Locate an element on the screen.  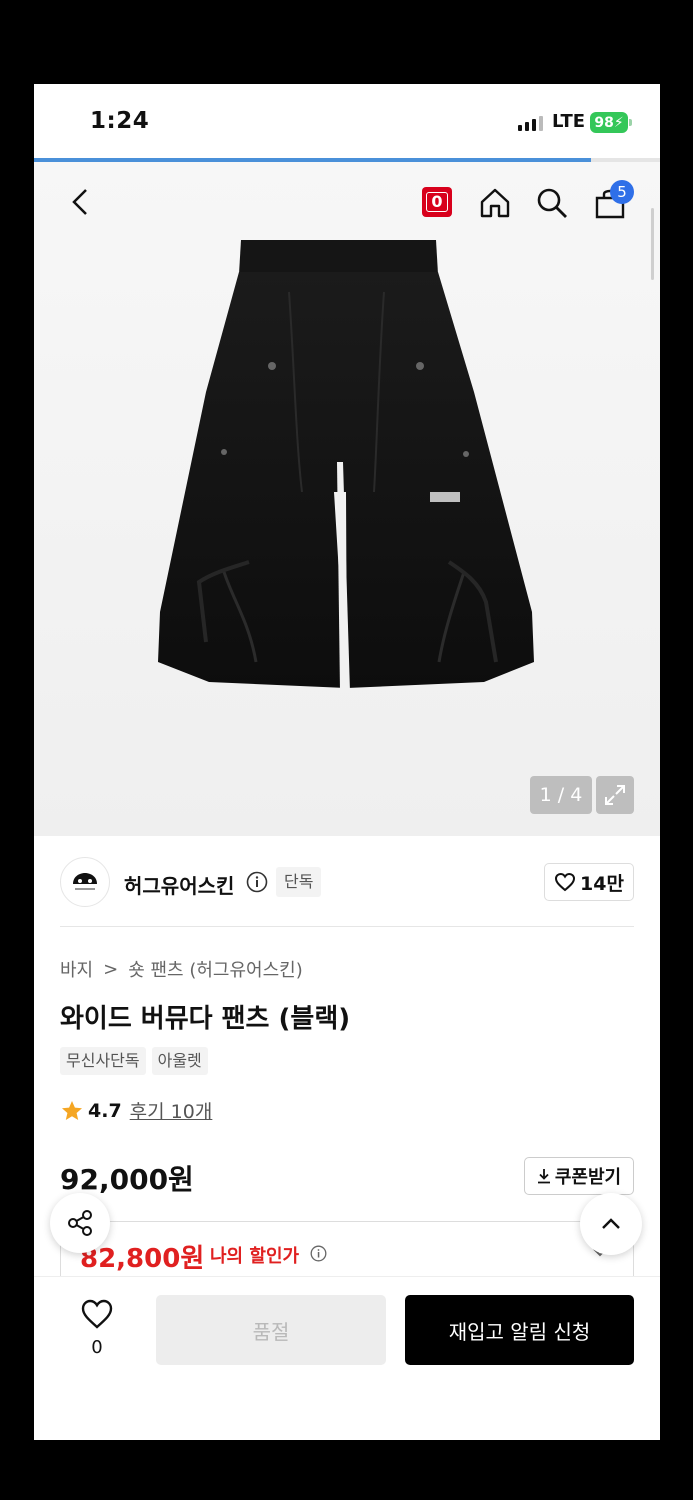
rating-score: 4.7 is located at coordinates (105, 1110).